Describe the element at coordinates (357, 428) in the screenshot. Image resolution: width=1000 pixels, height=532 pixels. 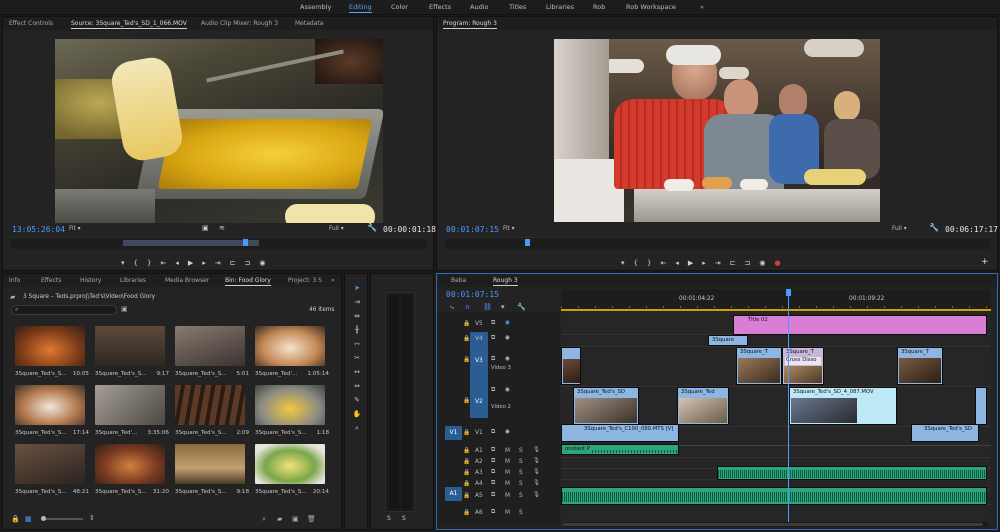
I see `zoom-icon: ⌕` at that location.